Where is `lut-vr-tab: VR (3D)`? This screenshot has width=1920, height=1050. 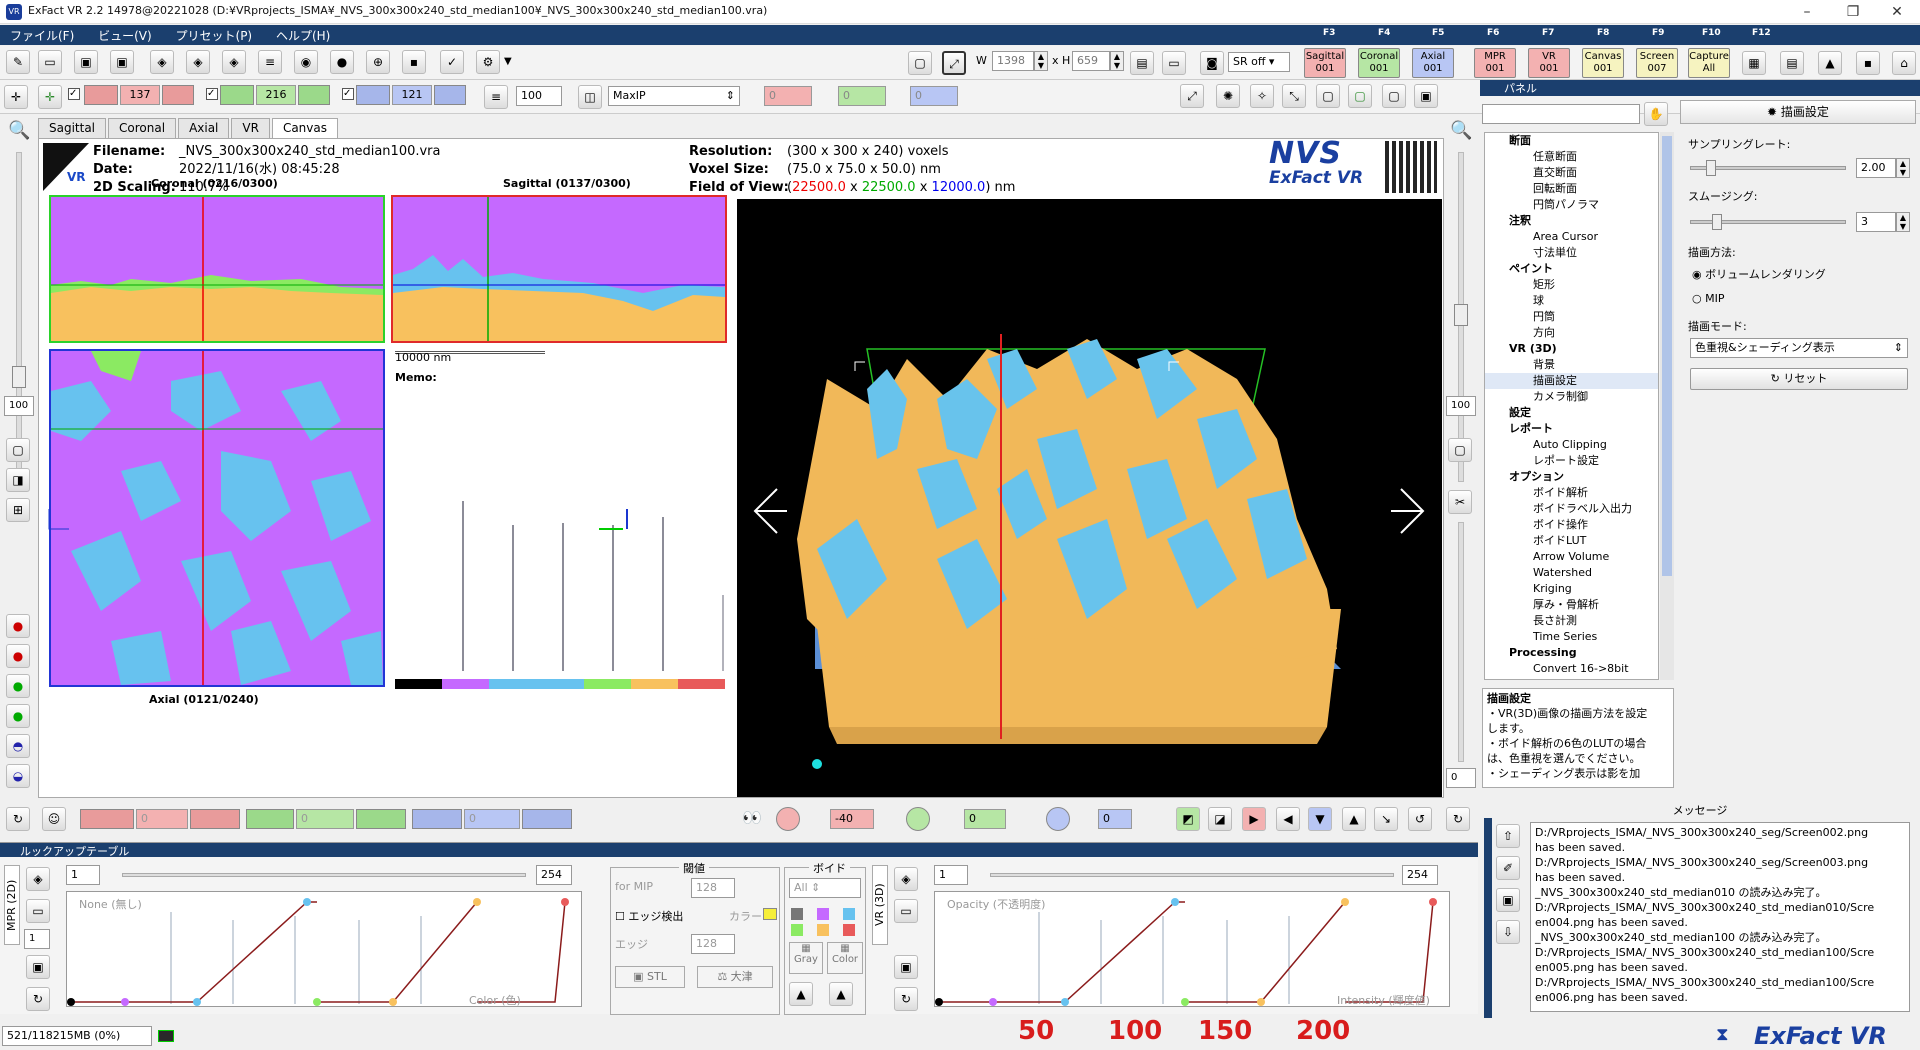
lut-vr-tab: VR (3D) is located at coordinates (880, 905).